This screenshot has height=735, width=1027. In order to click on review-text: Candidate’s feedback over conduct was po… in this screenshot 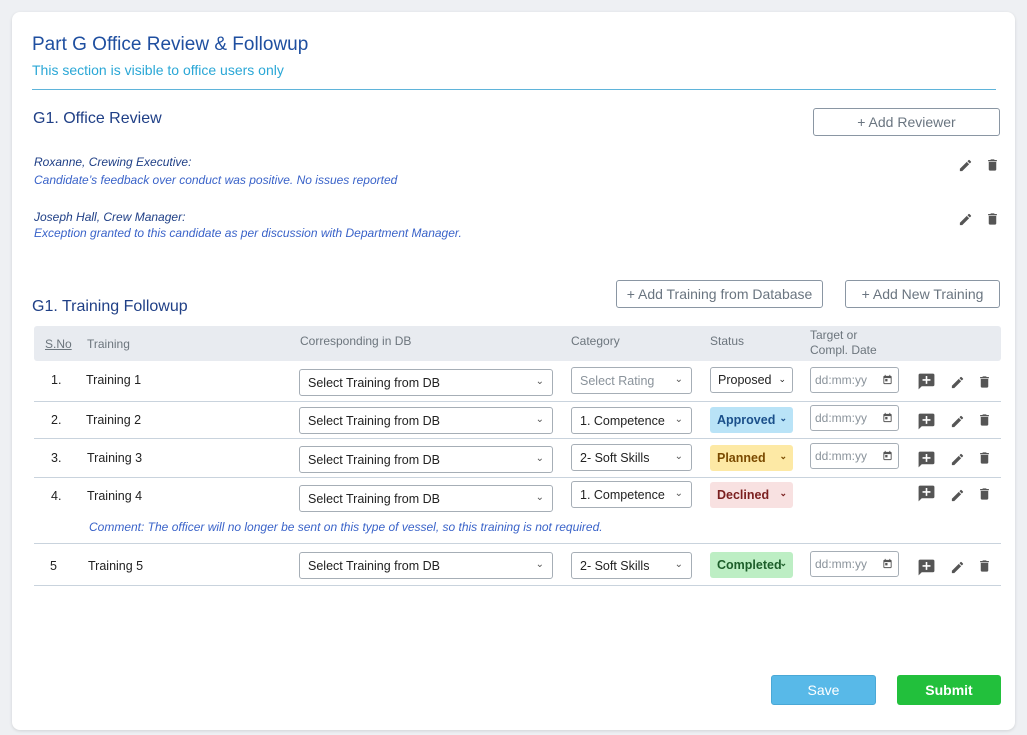, I will do `click(216, 180)`.